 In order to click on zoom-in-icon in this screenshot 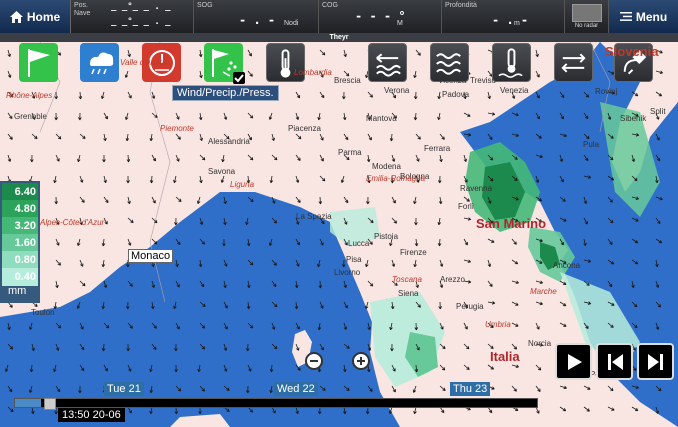, I will do `click(361, 361)`.